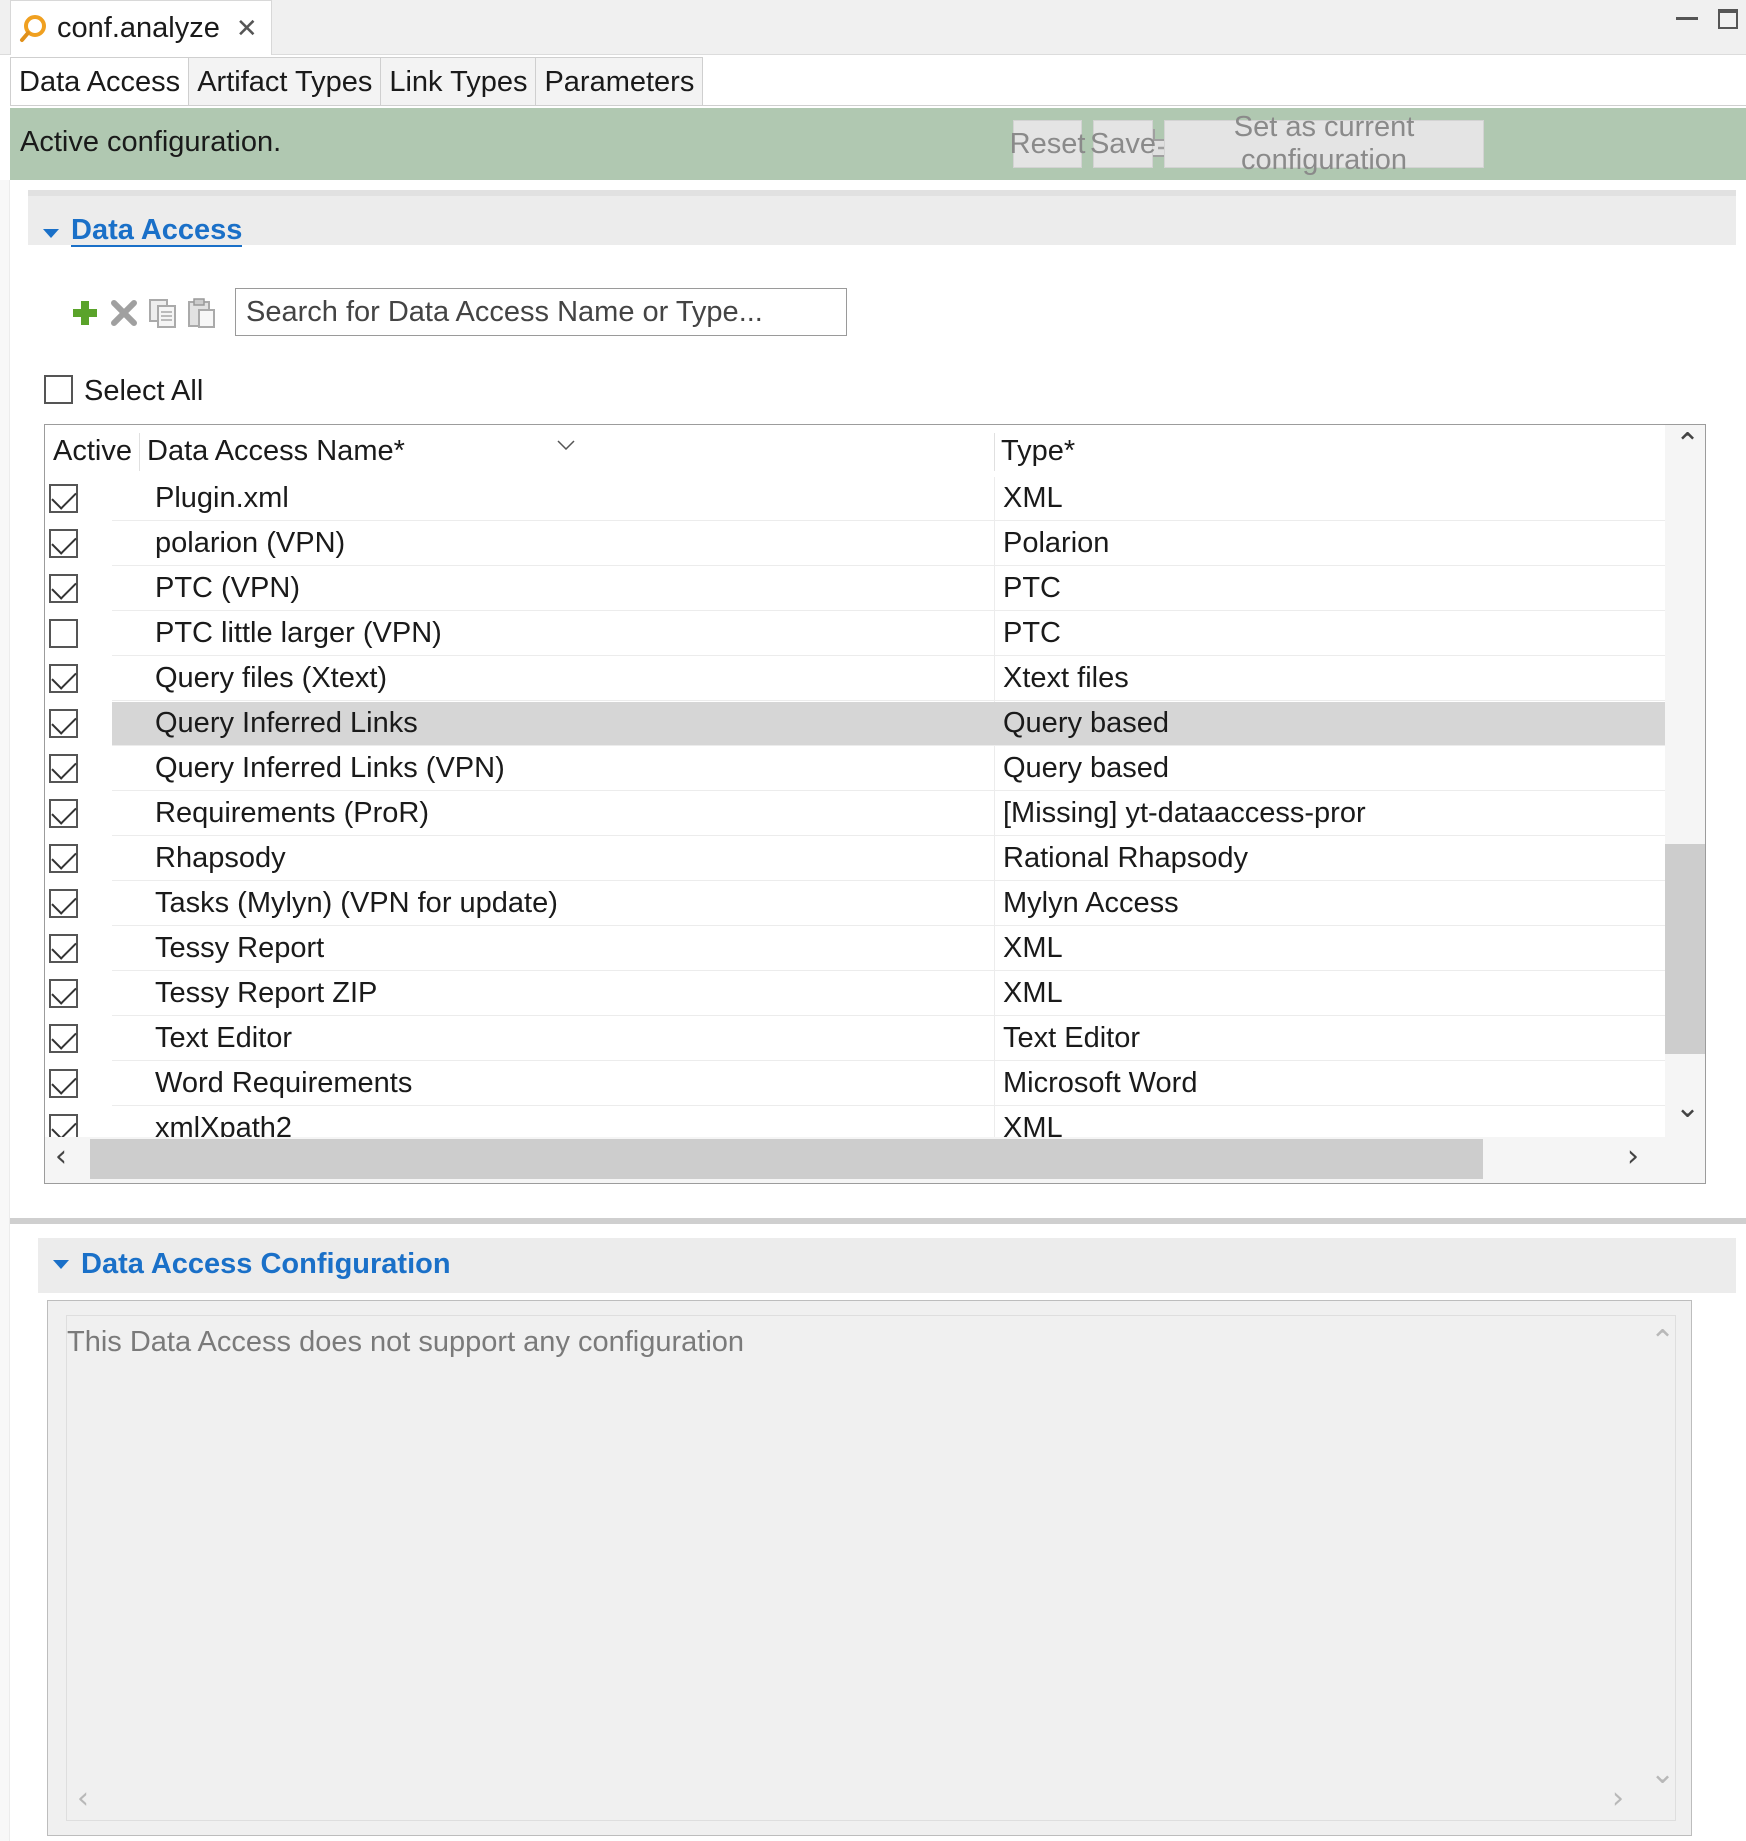 This screenshot has width=1746, height=1841. I want to click on table-row: Query Inferred Links Query based, so click(855, 724).